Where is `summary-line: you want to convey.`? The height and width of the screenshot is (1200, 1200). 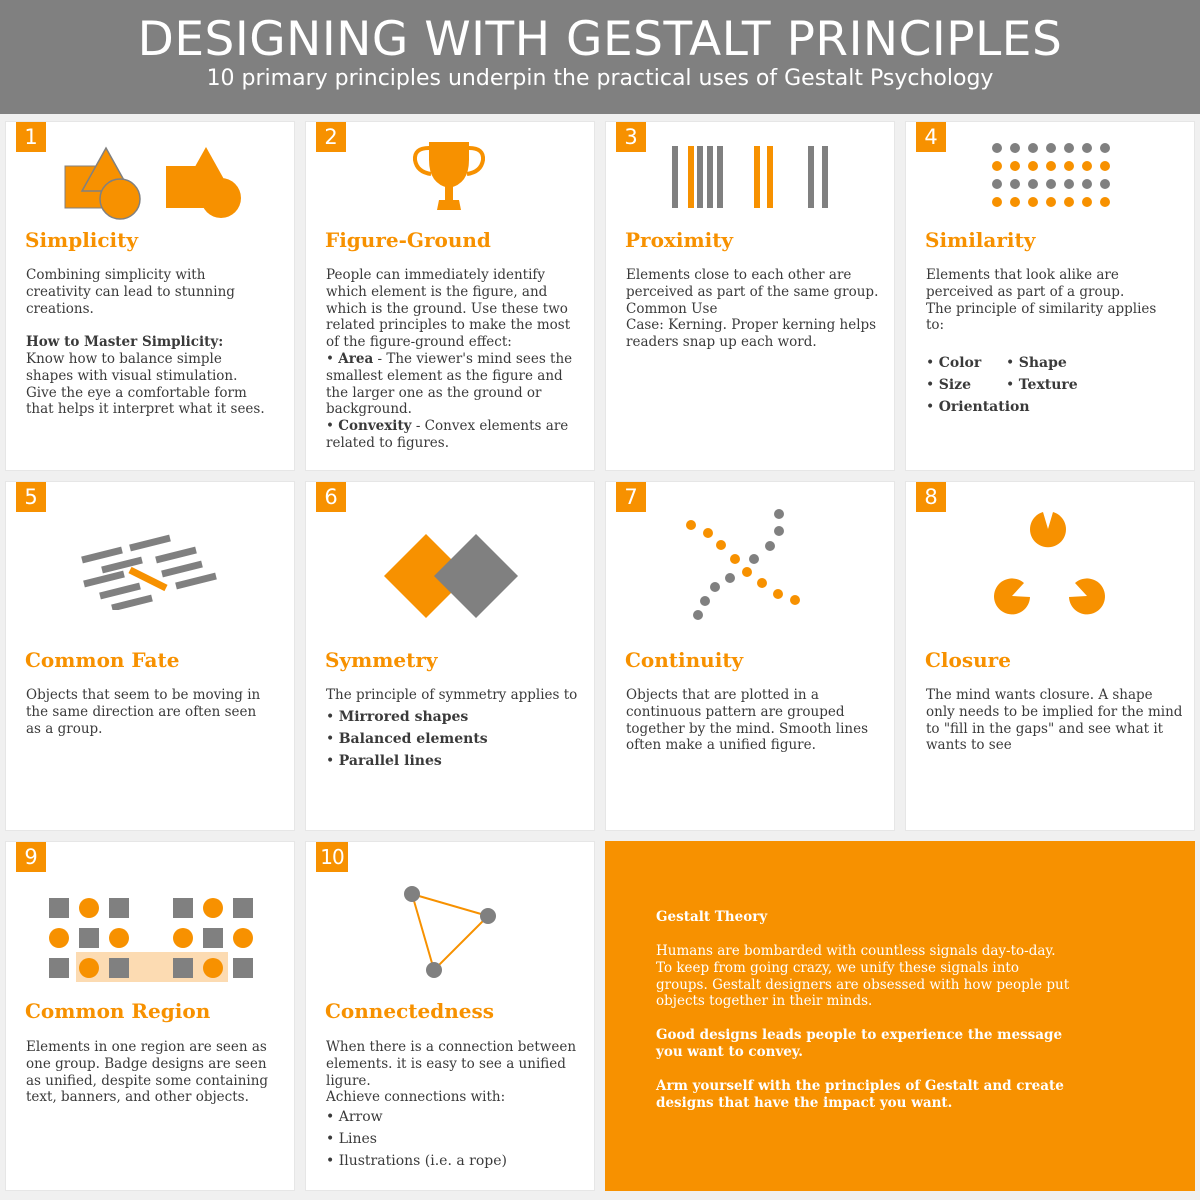
summary-line: you want to convey. is located at coordinates (729, 1052).